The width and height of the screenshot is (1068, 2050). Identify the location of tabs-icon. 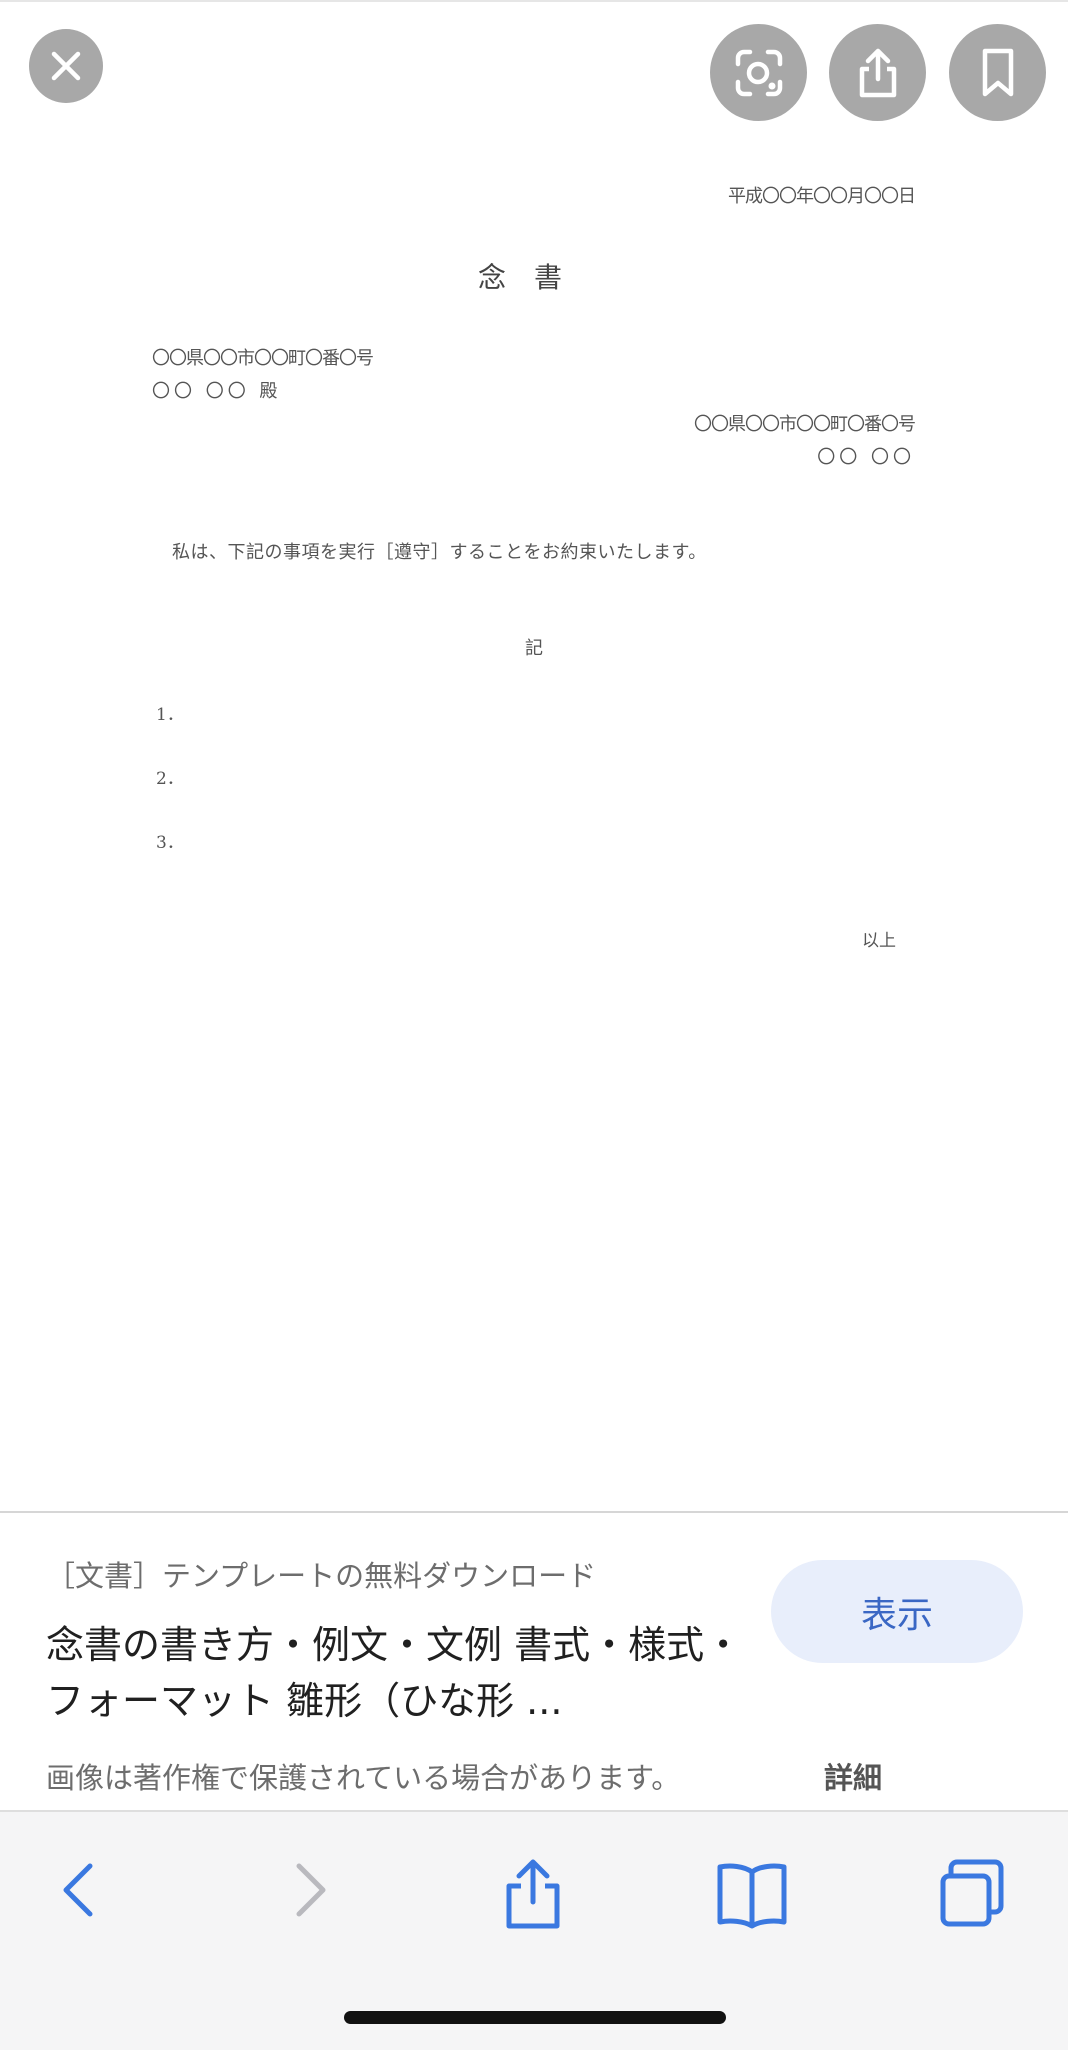
(972, 1893).